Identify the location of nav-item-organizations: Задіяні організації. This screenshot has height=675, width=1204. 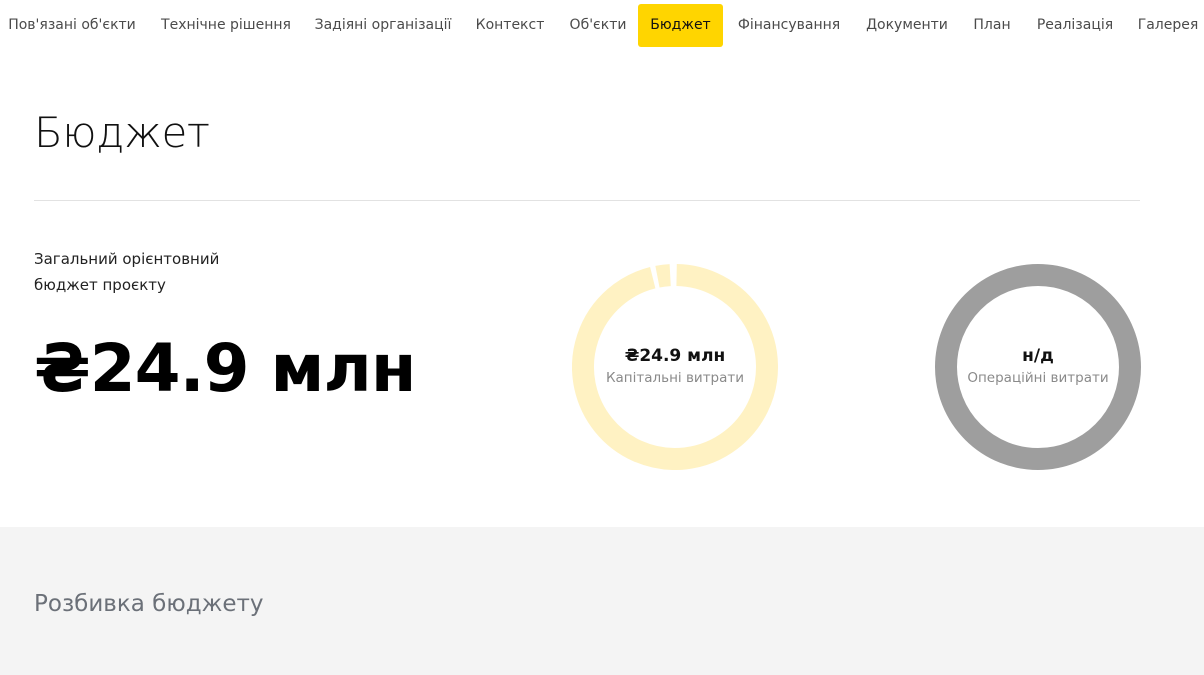
(383, 25).